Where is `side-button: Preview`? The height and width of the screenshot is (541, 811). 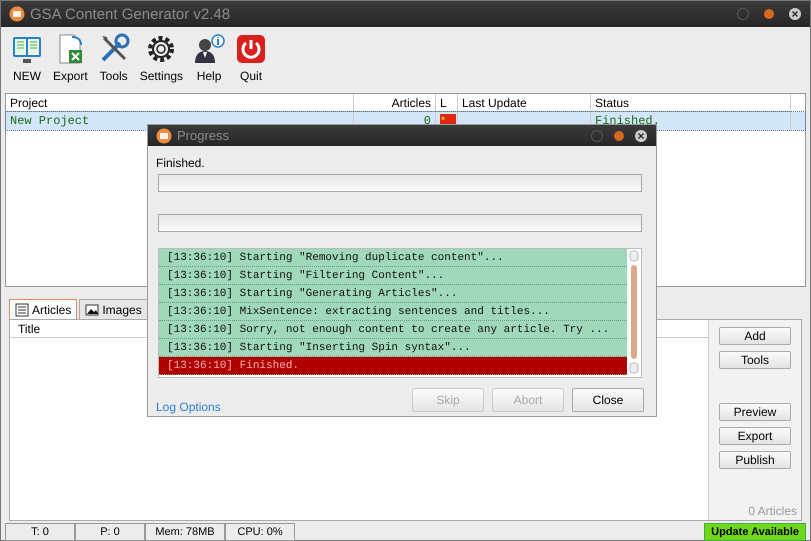 side-button: Preview is located at coordinates (755, 412).